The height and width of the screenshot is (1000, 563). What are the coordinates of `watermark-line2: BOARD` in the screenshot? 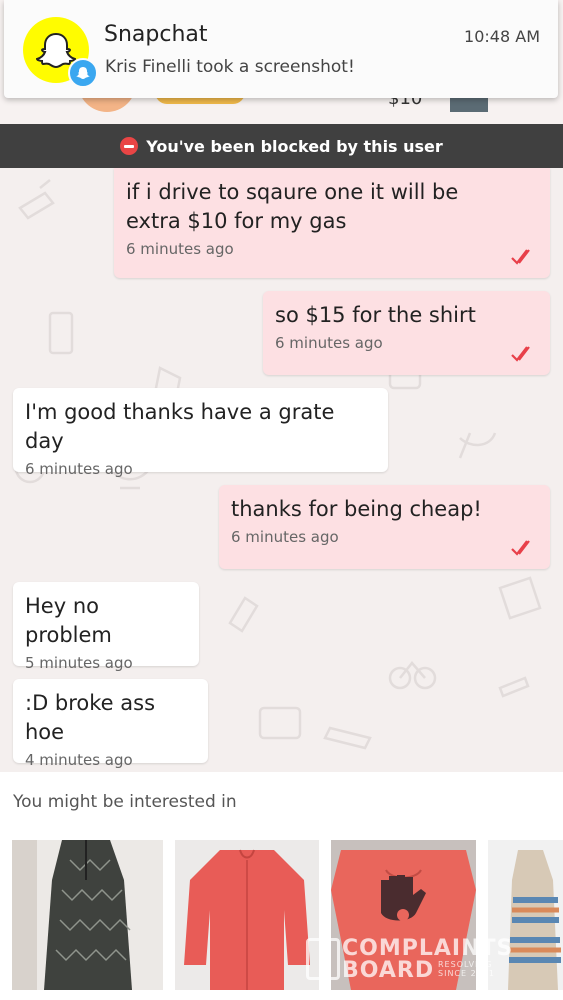 It's located at (388, 970).